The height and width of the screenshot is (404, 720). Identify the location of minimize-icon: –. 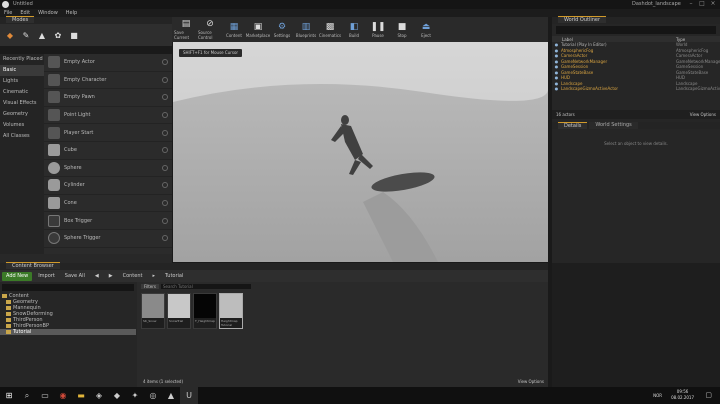
(691, 4).